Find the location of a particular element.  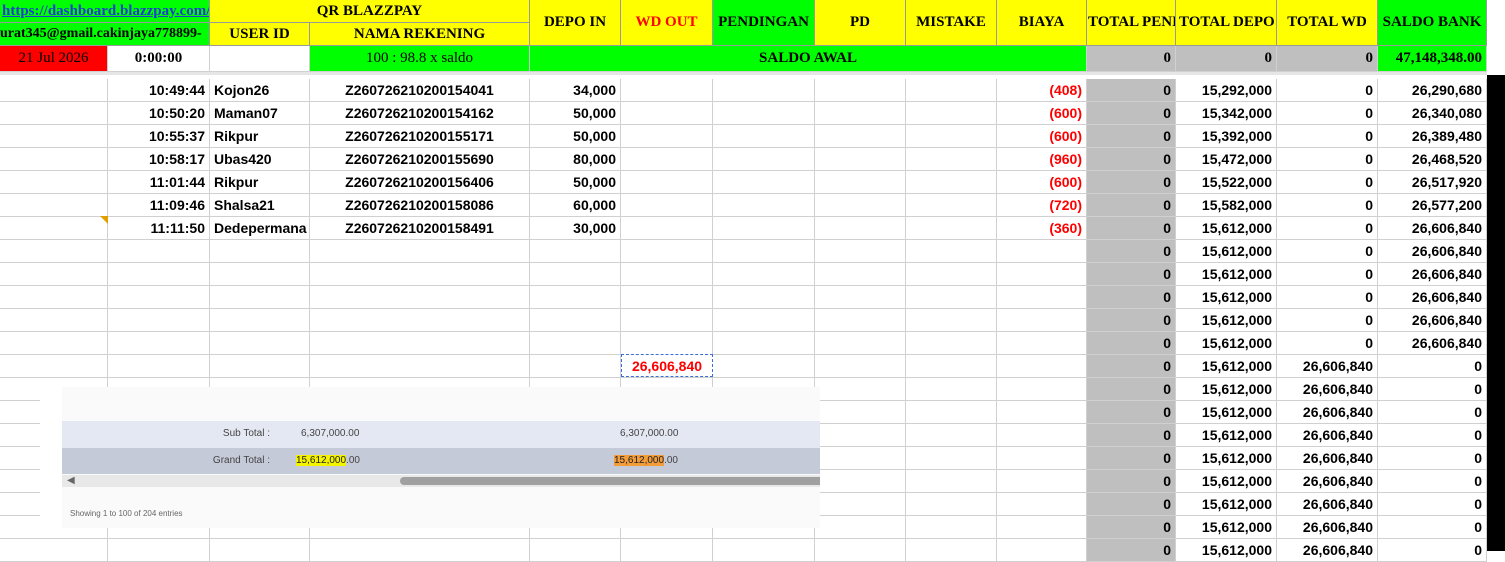

transaction-row-rek-cell: Z260726210200155171 is located at coordinates (420, 136).